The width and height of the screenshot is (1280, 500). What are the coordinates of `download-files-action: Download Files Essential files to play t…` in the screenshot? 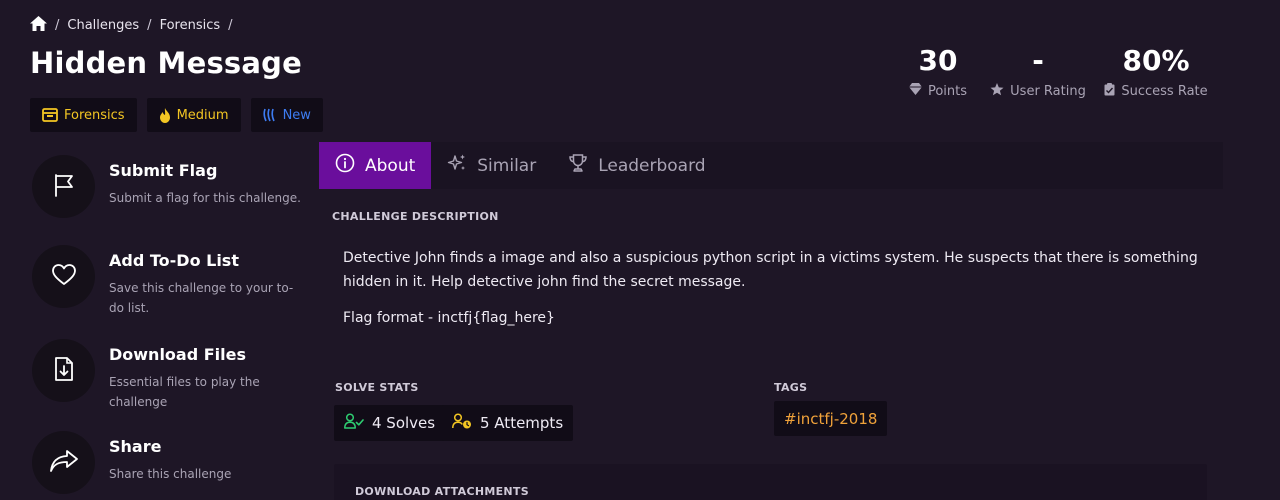 It's located at (167, 375).